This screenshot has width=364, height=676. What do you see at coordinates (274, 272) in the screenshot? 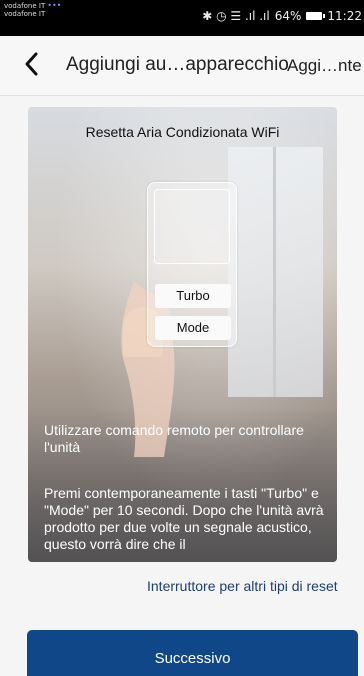
I see `window-frame` at bounding box center [274, 272].